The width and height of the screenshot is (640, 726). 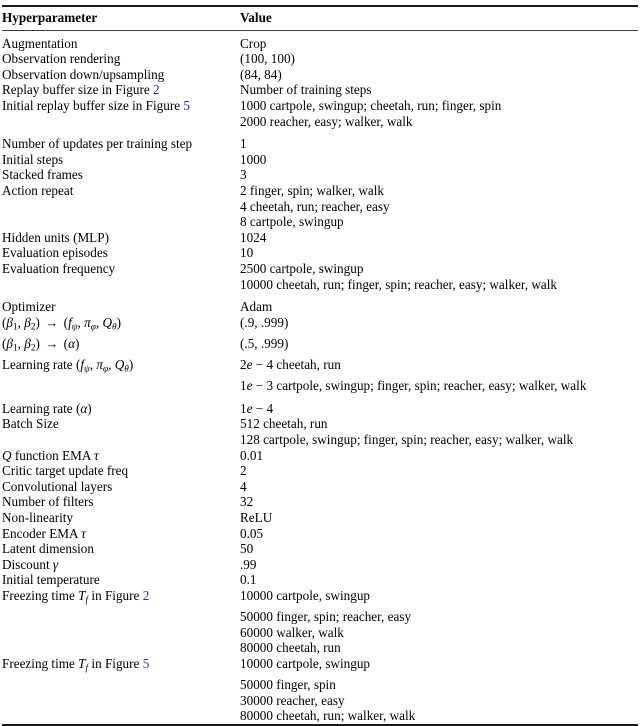 I want to click on hyperparameter-name-cell: Learning rate (α), so click(x=47, y=408).